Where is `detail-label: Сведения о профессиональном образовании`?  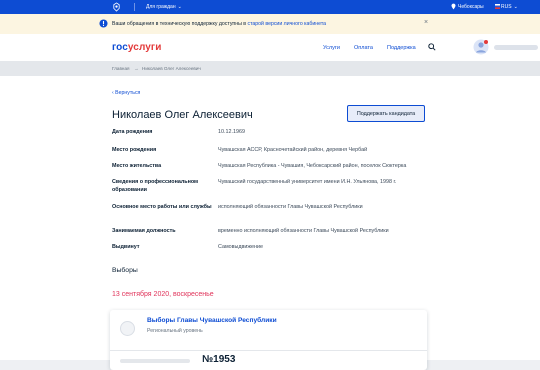 detail-label: Сведения о профессиональном образовании is located at coordinates (155, 186).